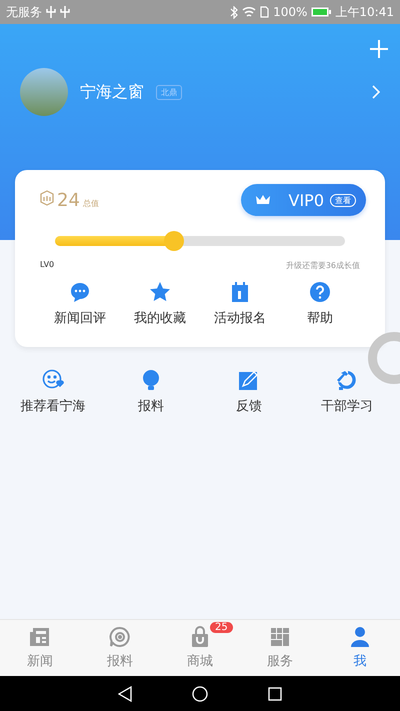  I want to click on chevron-right-icon, so click(376, 92).